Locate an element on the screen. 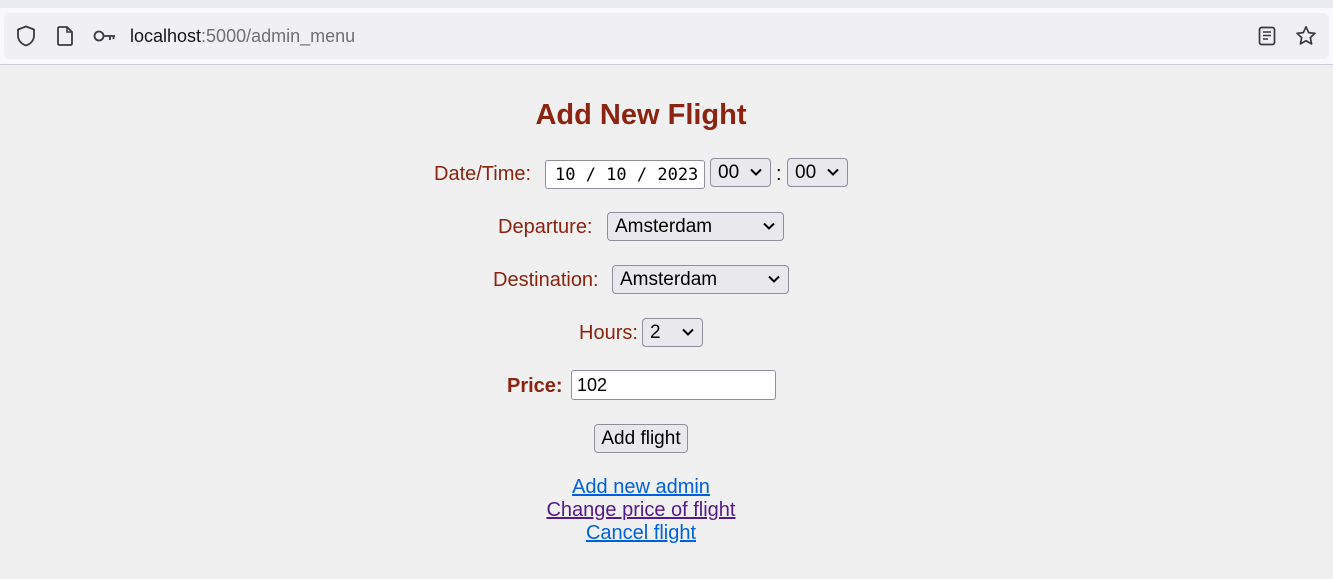  url-text: localhost:5000/admin_menu is located at coordinates (242, 36).